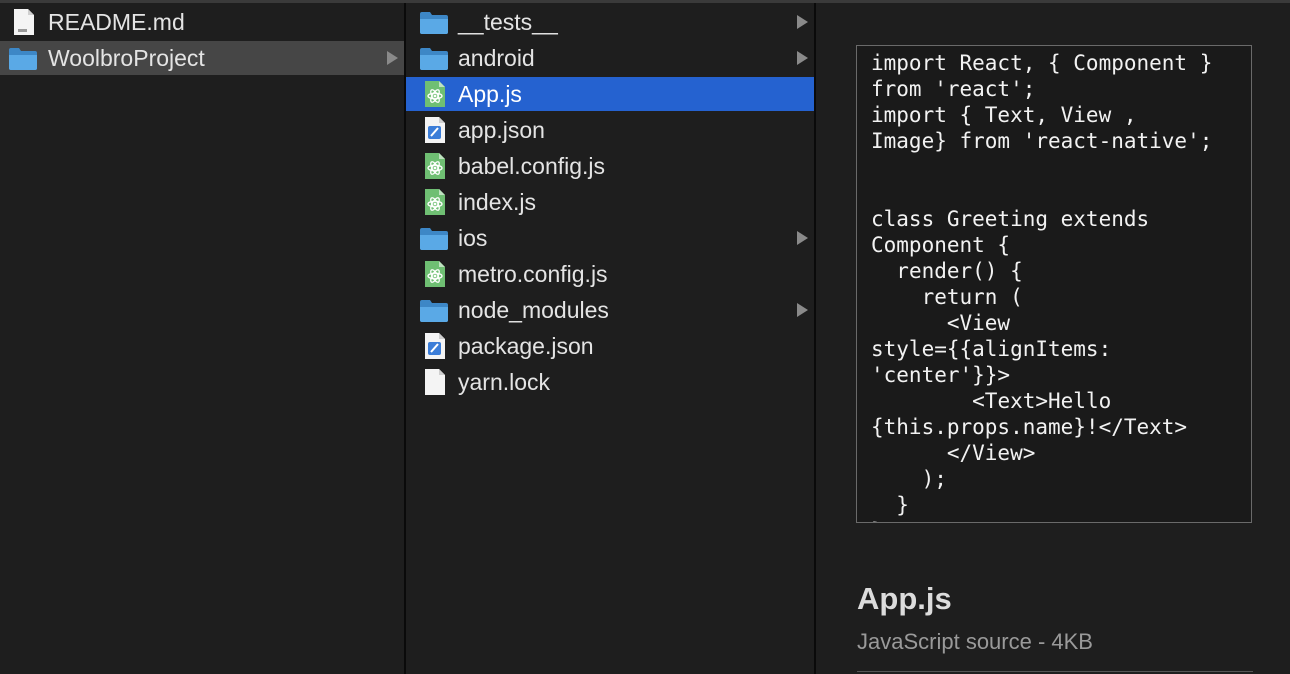  What do you see at coordinates (610, 238) in the screenshot?
I see `folder-row-ios: ios` at bounding box center [610, 238].